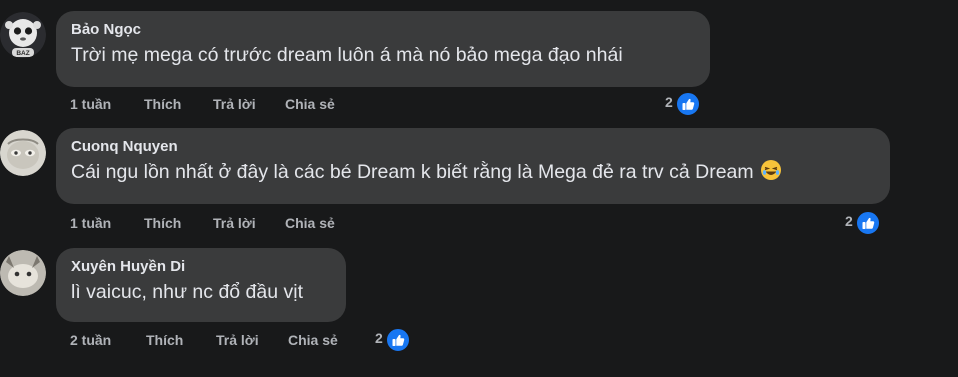  I want to click on comment-author: Cuonq Nquyen, so click(473, 147).